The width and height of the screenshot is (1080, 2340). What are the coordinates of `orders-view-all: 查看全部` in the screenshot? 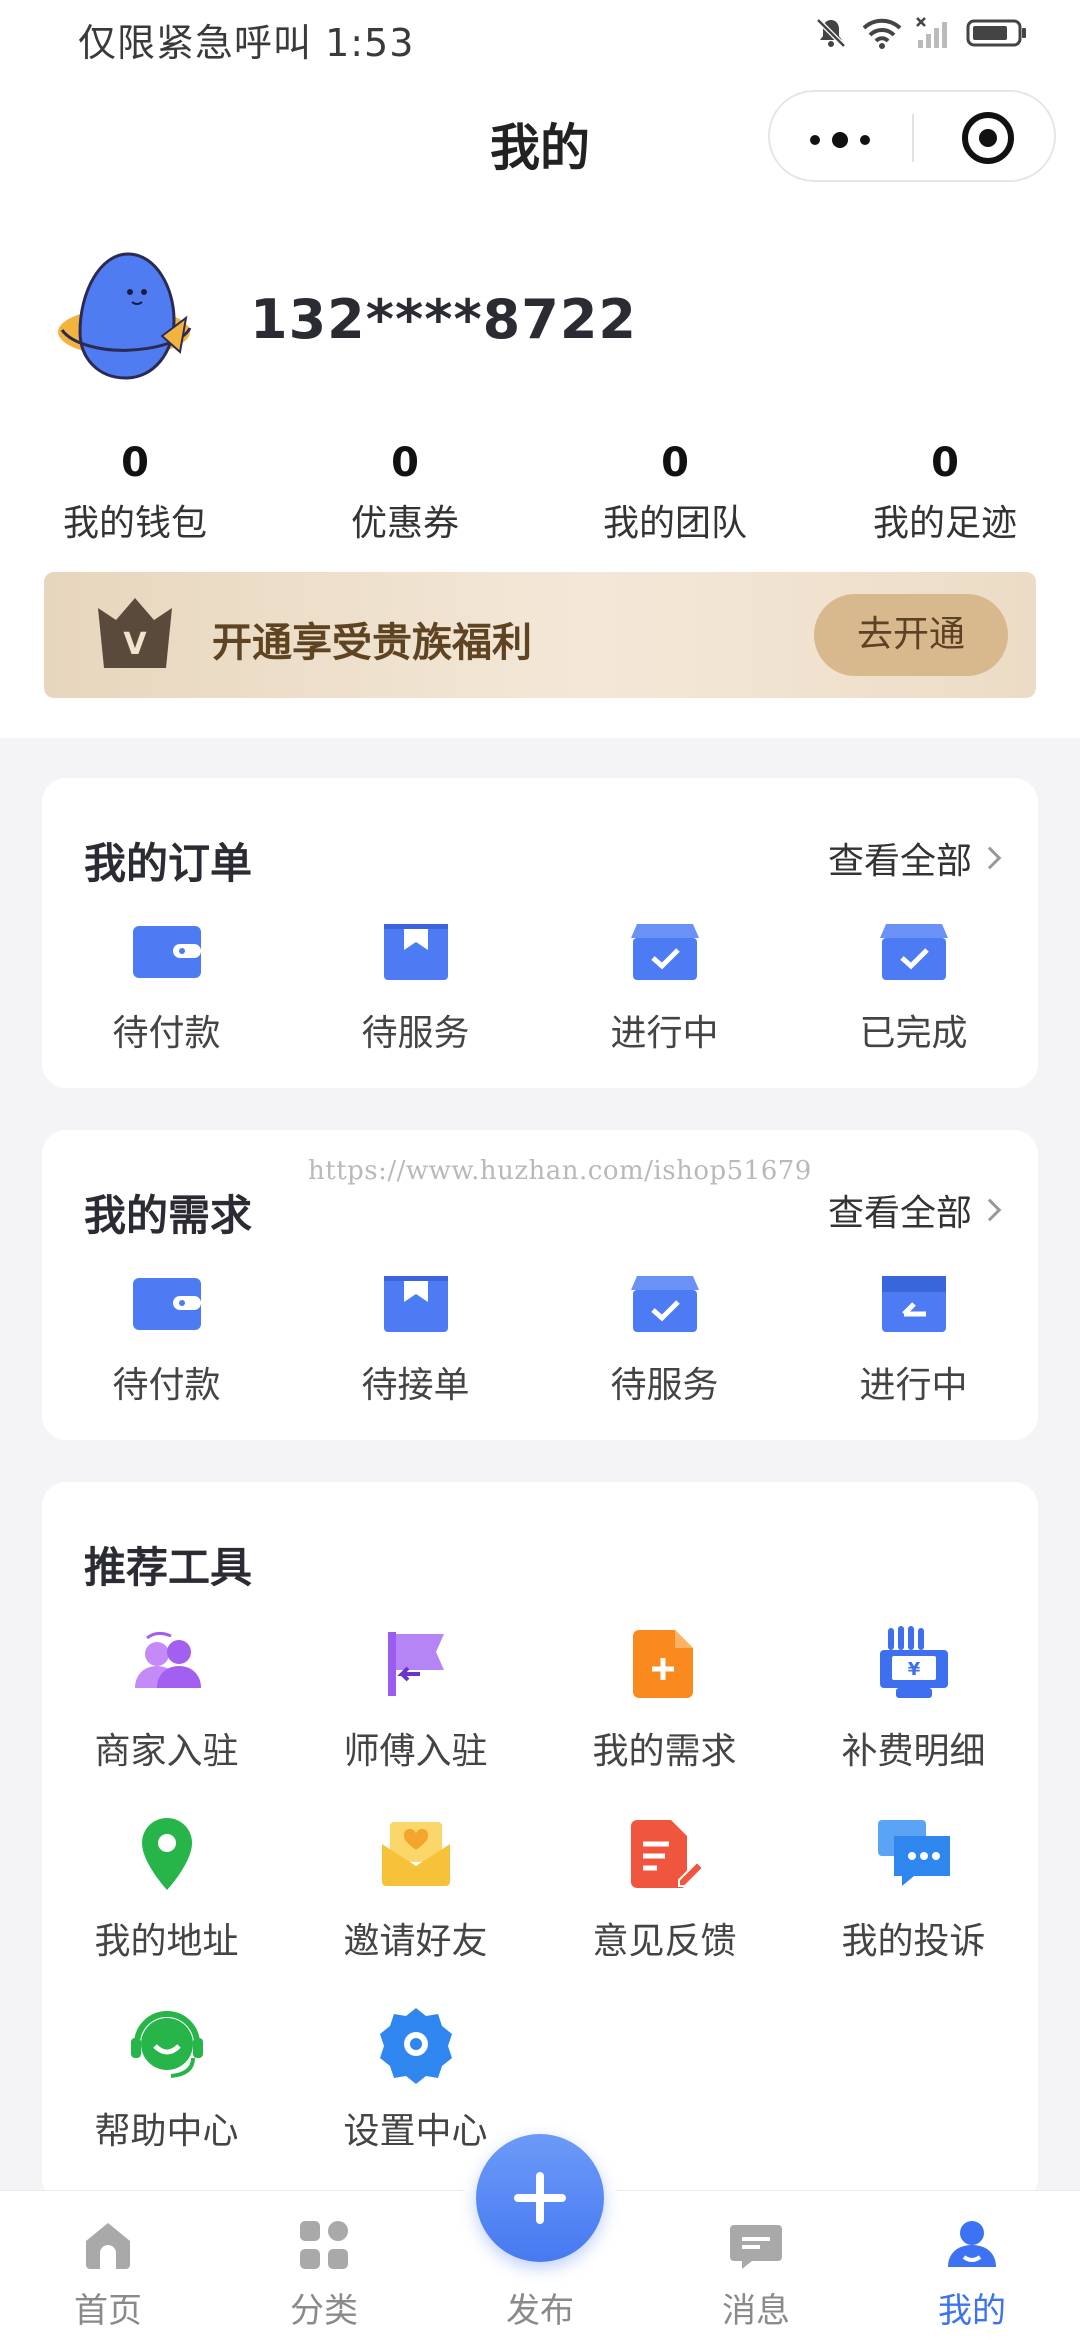 It's located at (914, 858).